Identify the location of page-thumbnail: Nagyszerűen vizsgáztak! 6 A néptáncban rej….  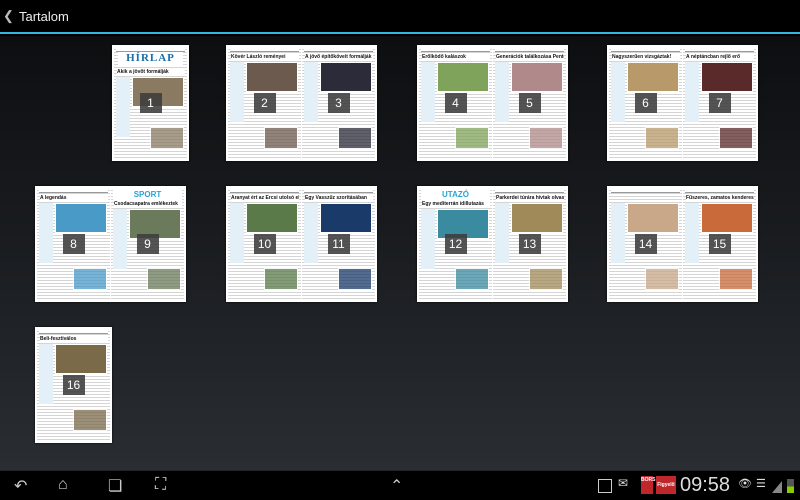
(682, 103).